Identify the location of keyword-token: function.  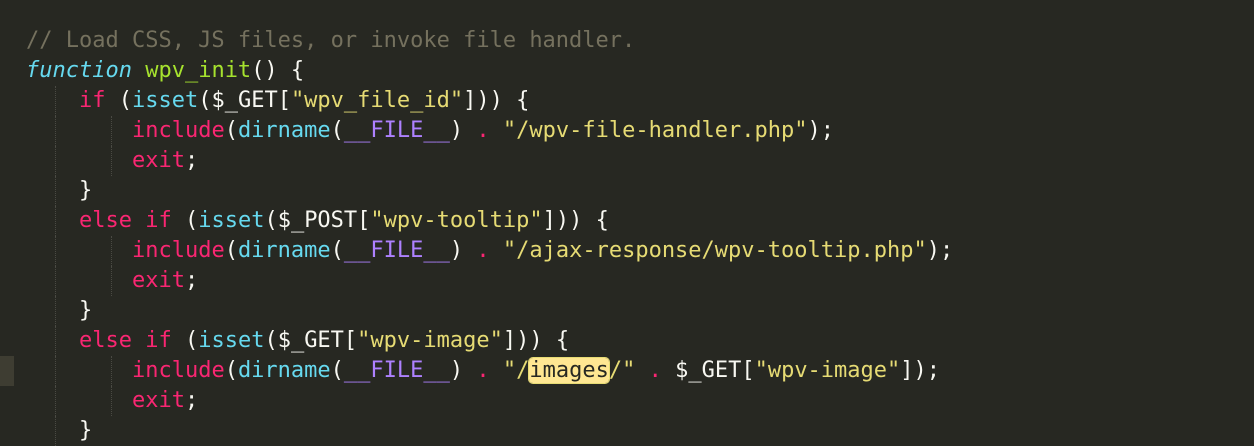
(79, 70).